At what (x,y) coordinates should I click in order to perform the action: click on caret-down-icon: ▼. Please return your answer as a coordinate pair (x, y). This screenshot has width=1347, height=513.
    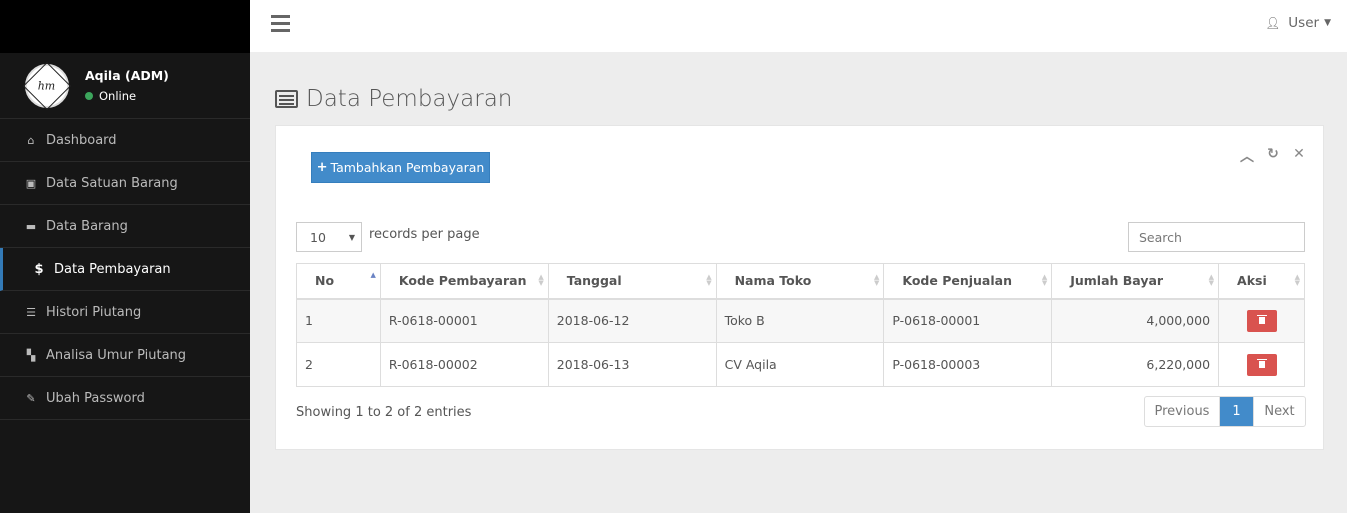
    Looking at the image, I should click on (1327, 23).